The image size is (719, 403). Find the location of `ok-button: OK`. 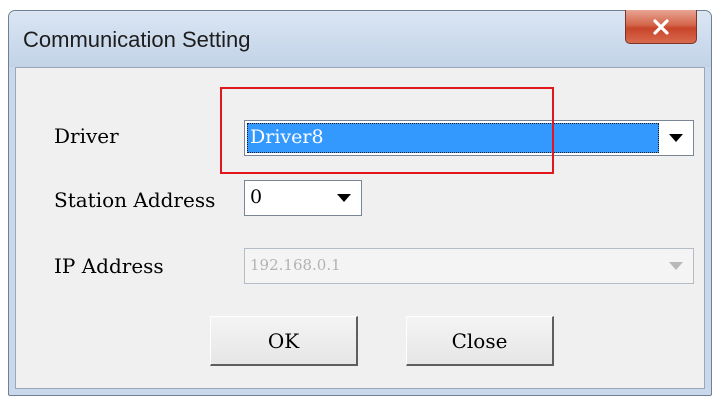

ok-button: OK is located at coordinates (284, 341).